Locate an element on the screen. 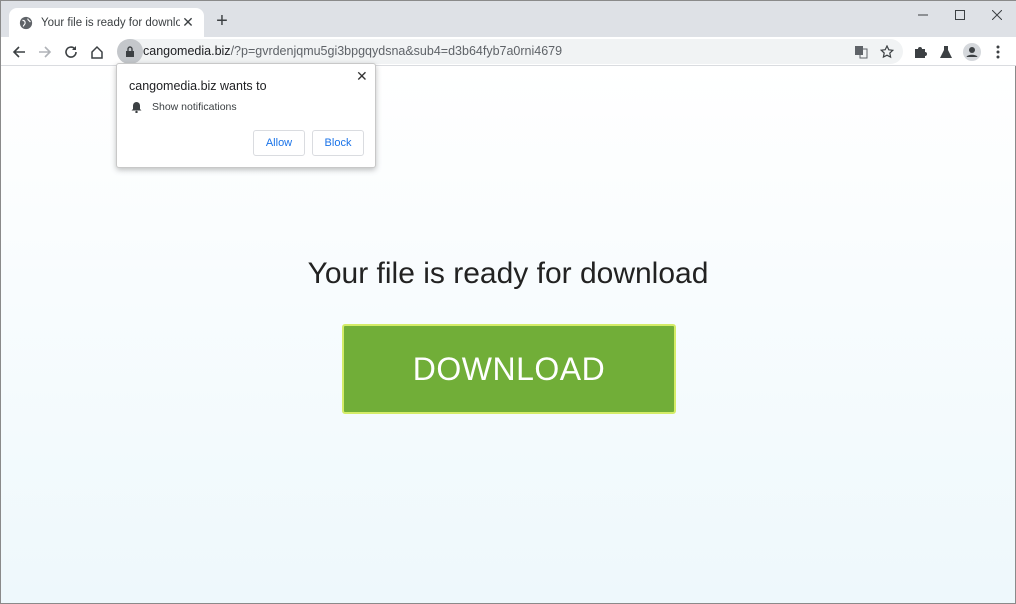 Image resolution: width=1016 pixels, height=604 pixels. close-icon is located at coordinates (997, 15).